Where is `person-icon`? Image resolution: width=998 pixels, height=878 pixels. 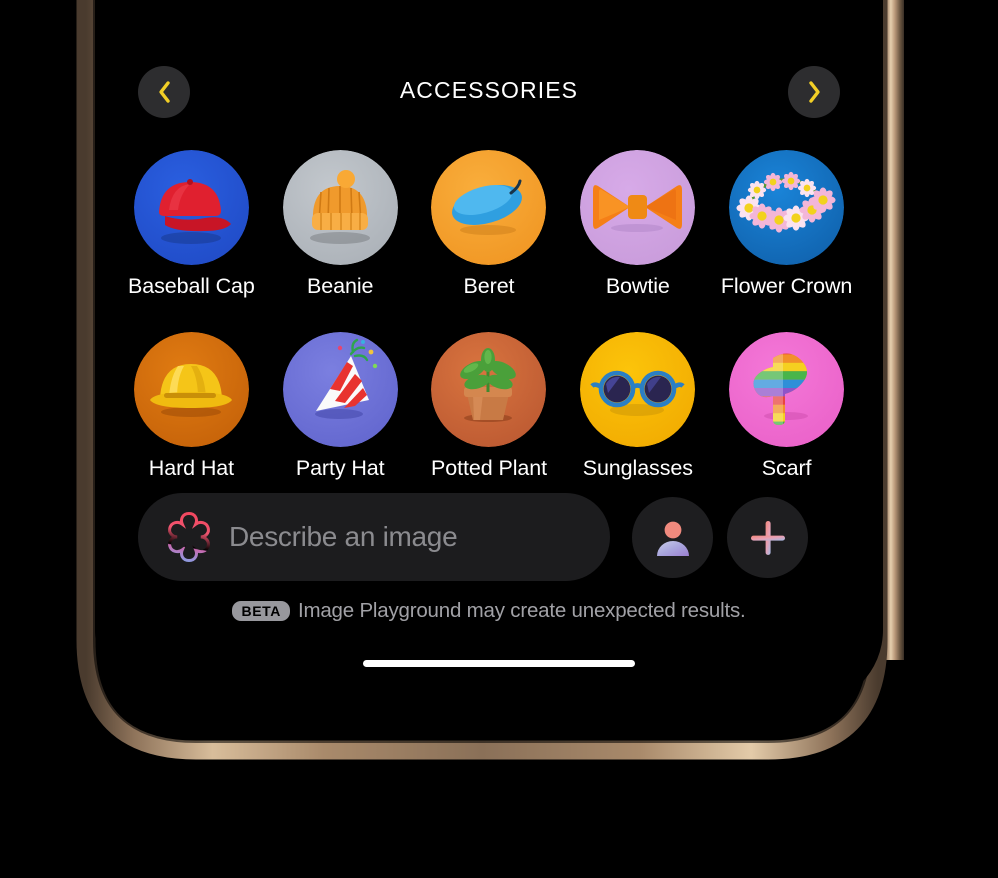
person-icon is located at coordinates (672, 538).